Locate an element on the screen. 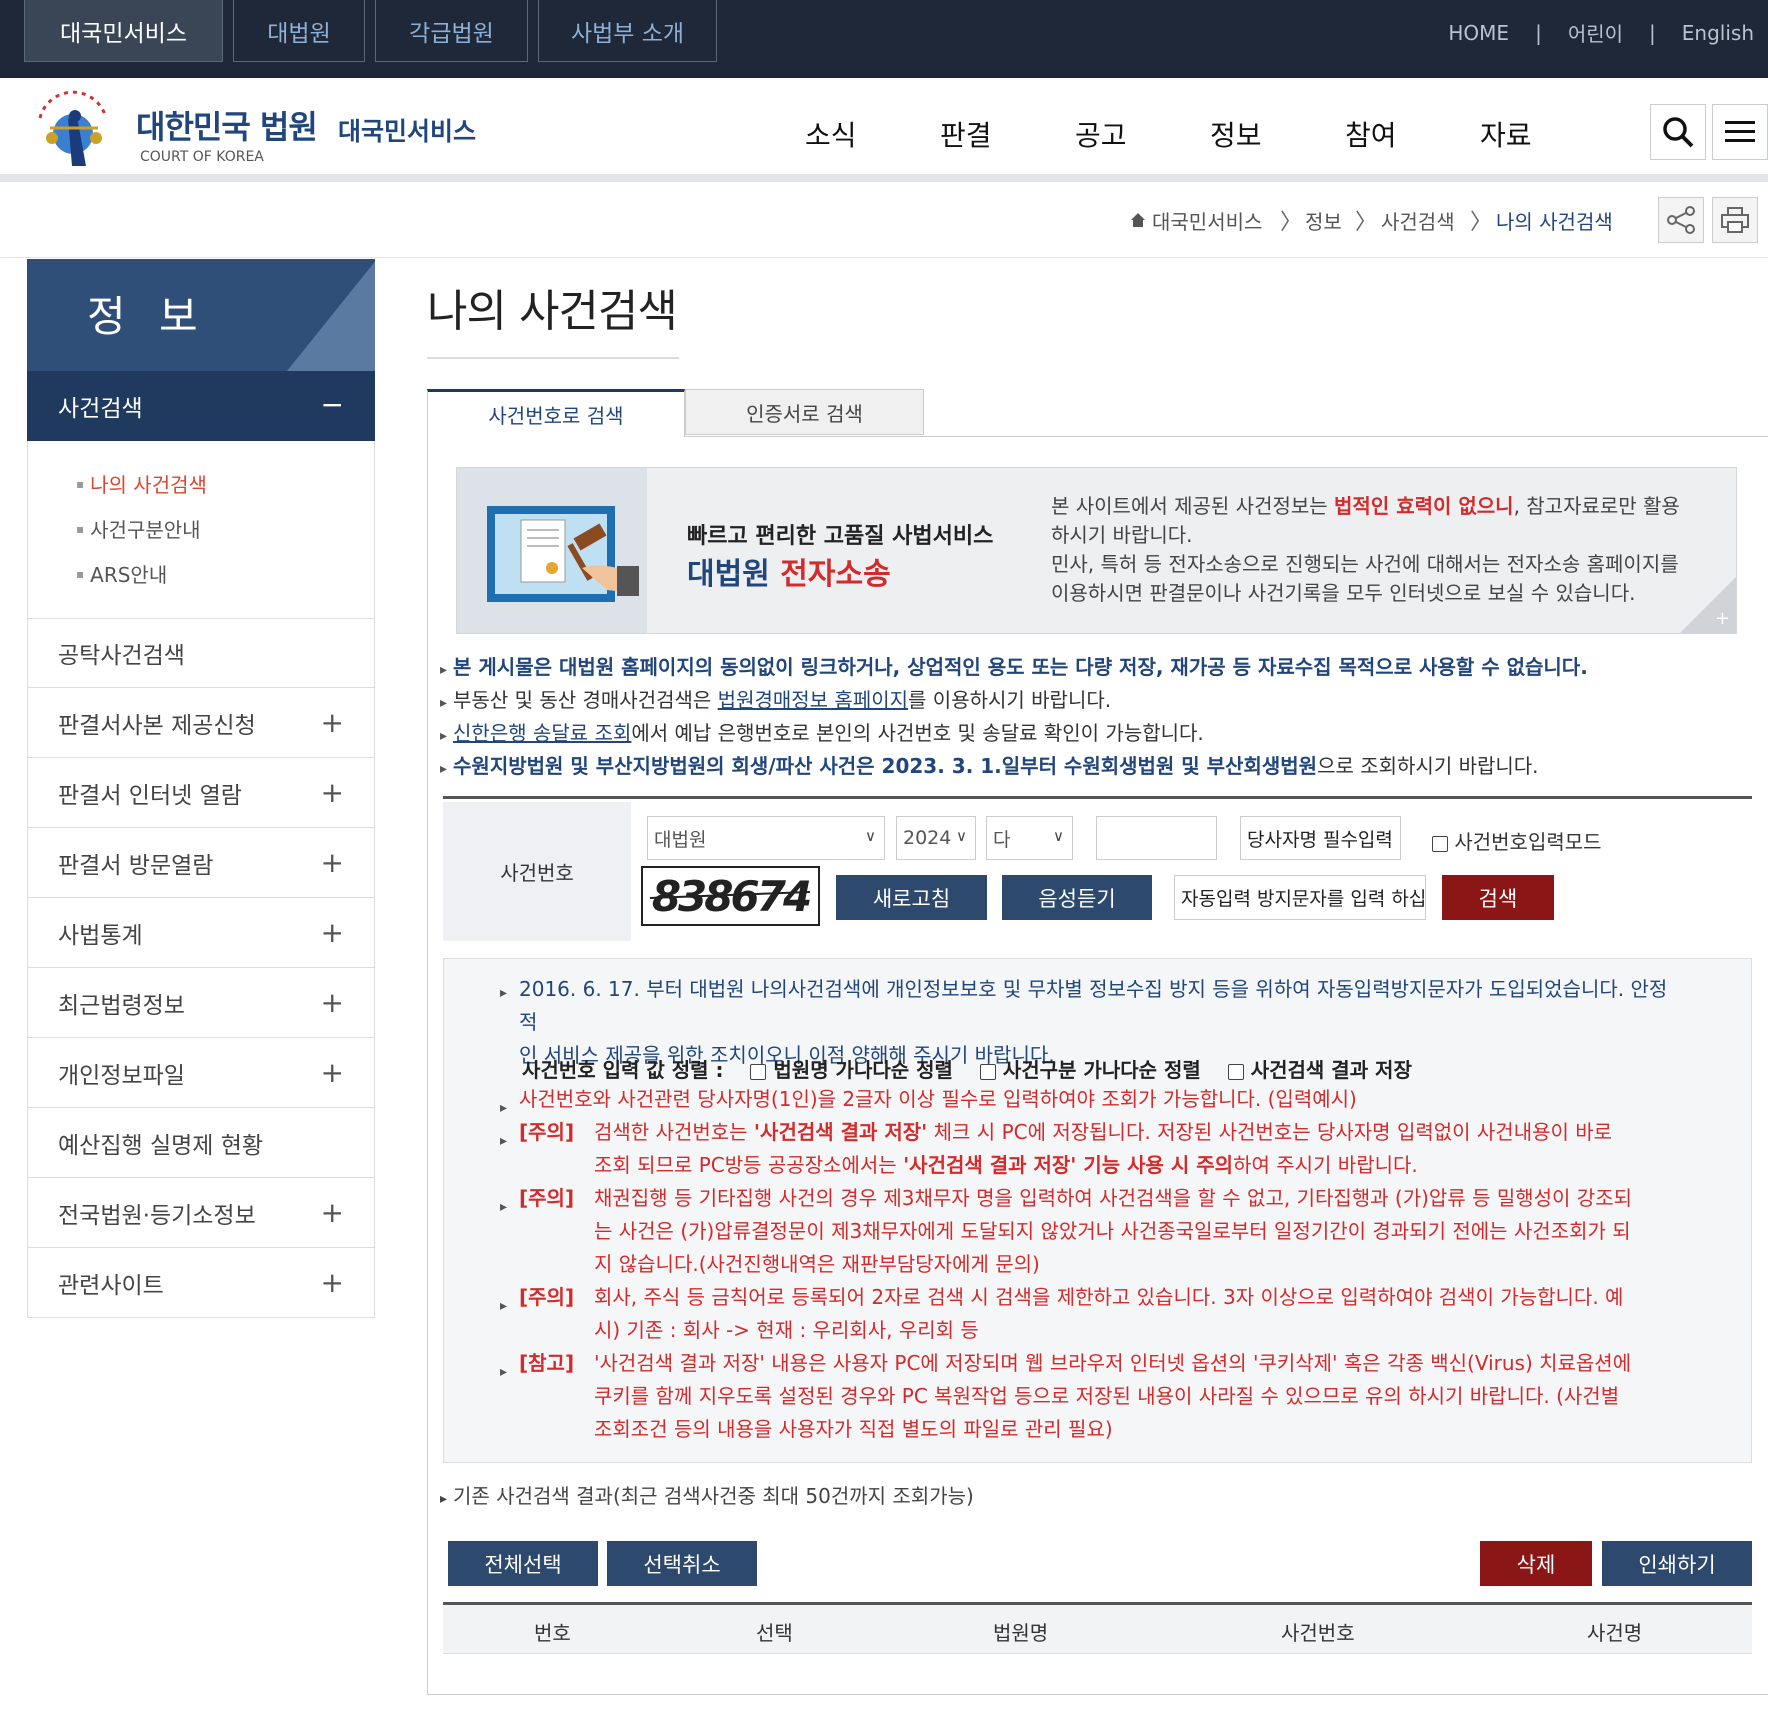  deselect-button: 선택취소 is located at coordinates (682, 1563).